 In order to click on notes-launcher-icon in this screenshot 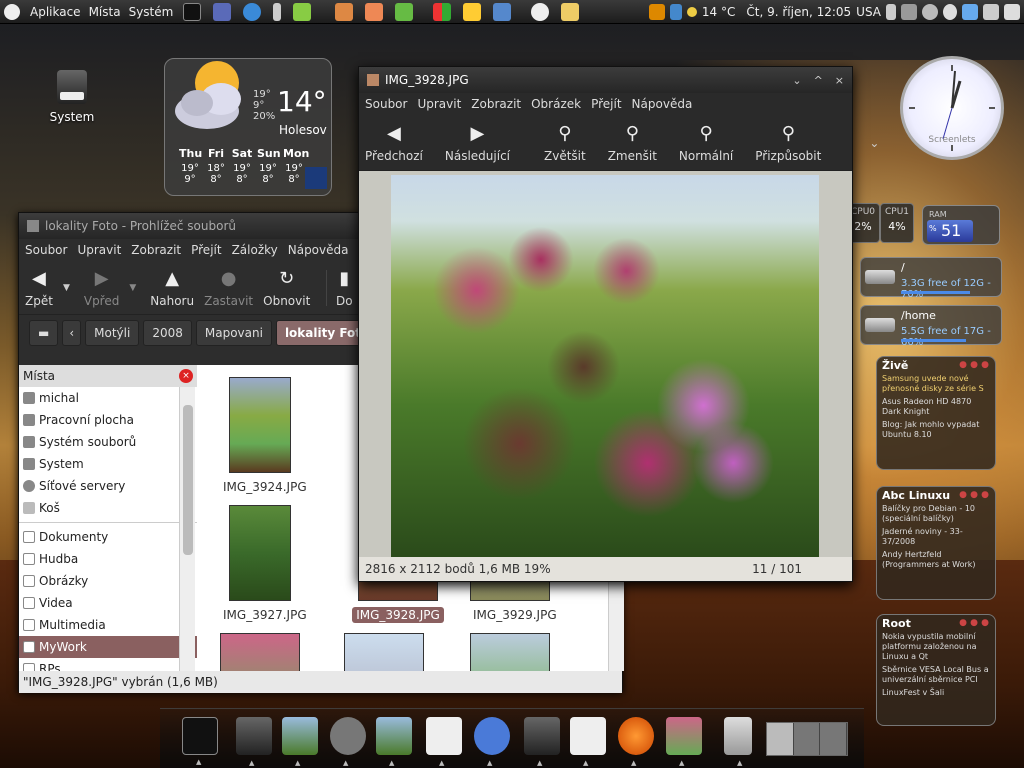, I will do `click(570, 11)`.